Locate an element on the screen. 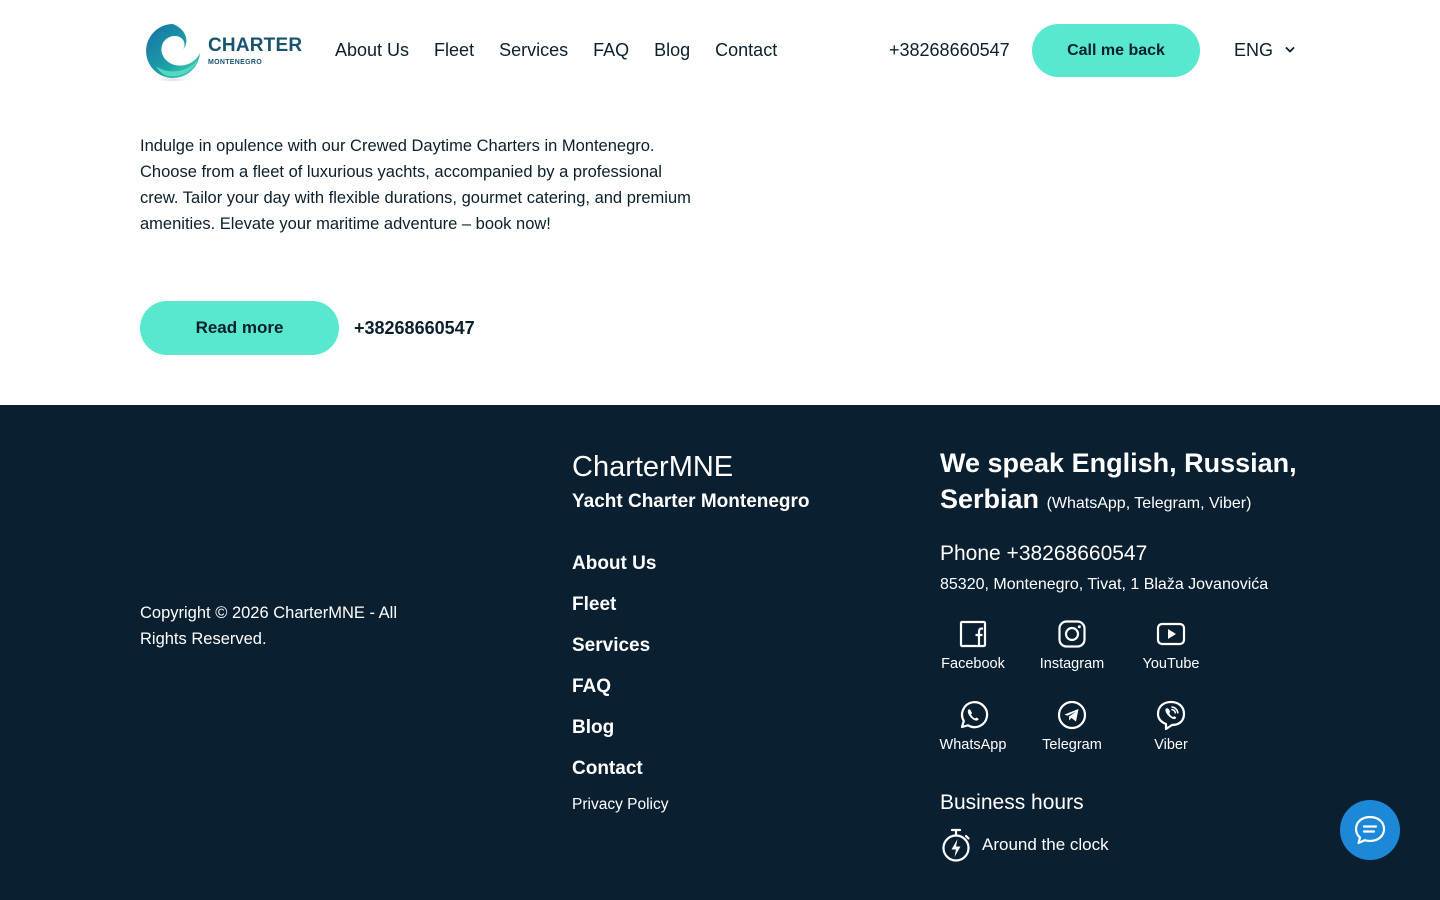 The height and width of the screenshot is (900, 1440). privacy-policy-link: Privacy Policy is located at coordinates (620, 805).